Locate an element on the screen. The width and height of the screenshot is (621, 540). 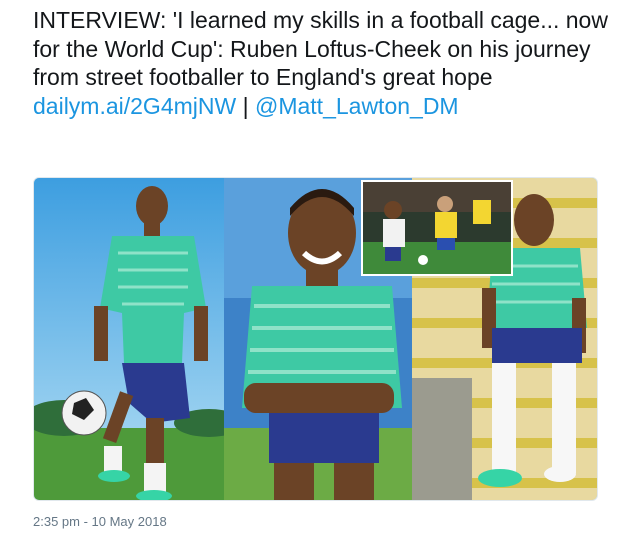
tweet-link: dailym.ai/2G4mjNW is located at coordinates (134, 106).